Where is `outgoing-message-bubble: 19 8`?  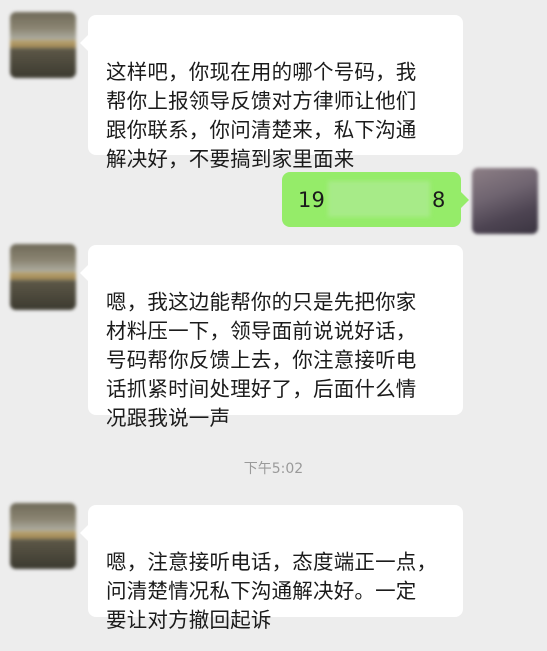 outgoing-message-bubble: 19 8 is located at coordinates (375, 199).